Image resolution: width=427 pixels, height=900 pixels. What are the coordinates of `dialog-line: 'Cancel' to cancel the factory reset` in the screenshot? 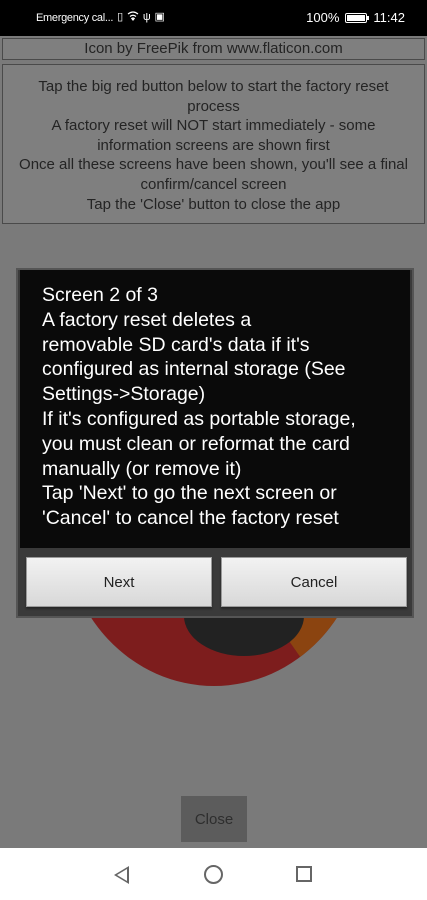 It's located at (190, 518).